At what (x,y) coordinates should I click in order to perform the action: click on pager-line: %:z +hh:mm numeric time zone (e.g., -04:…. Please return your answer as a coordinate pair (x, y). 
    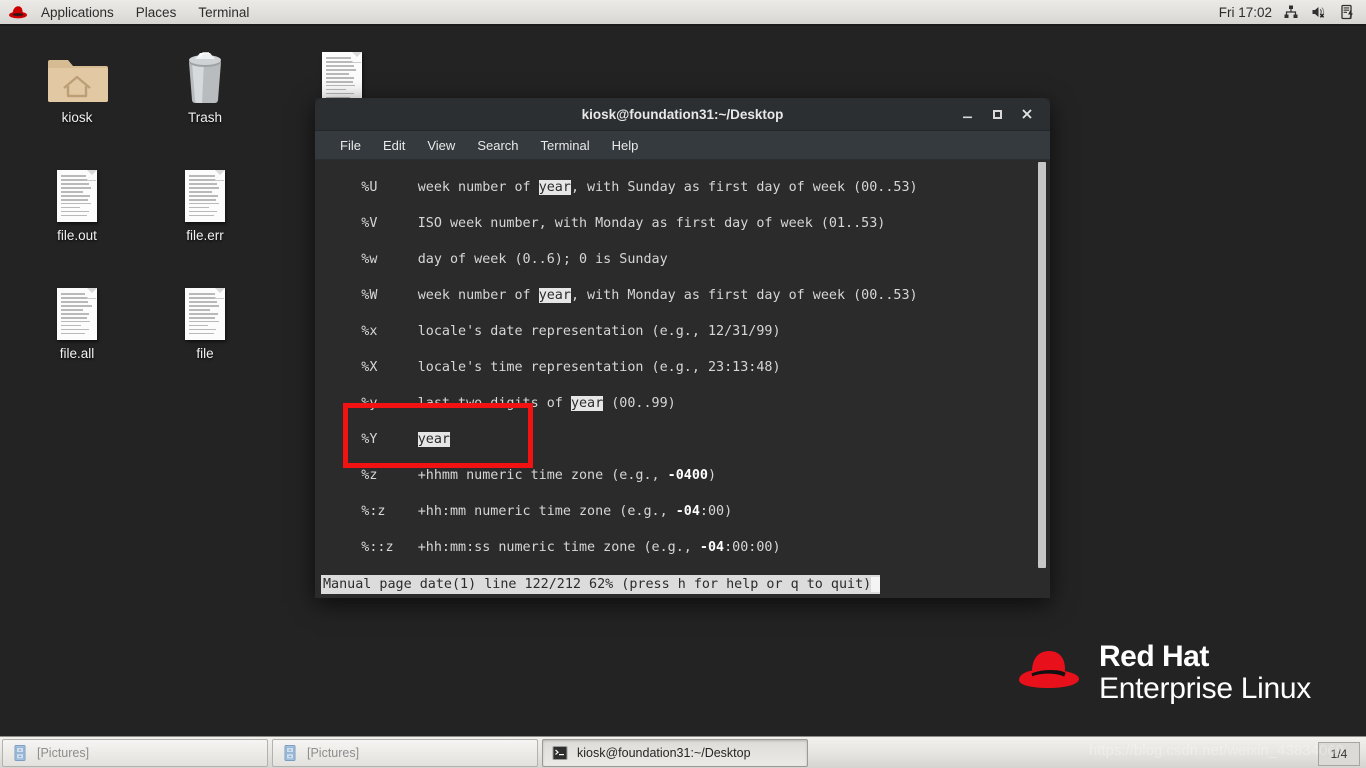
    Looking at the image, I should click on (677, 512).